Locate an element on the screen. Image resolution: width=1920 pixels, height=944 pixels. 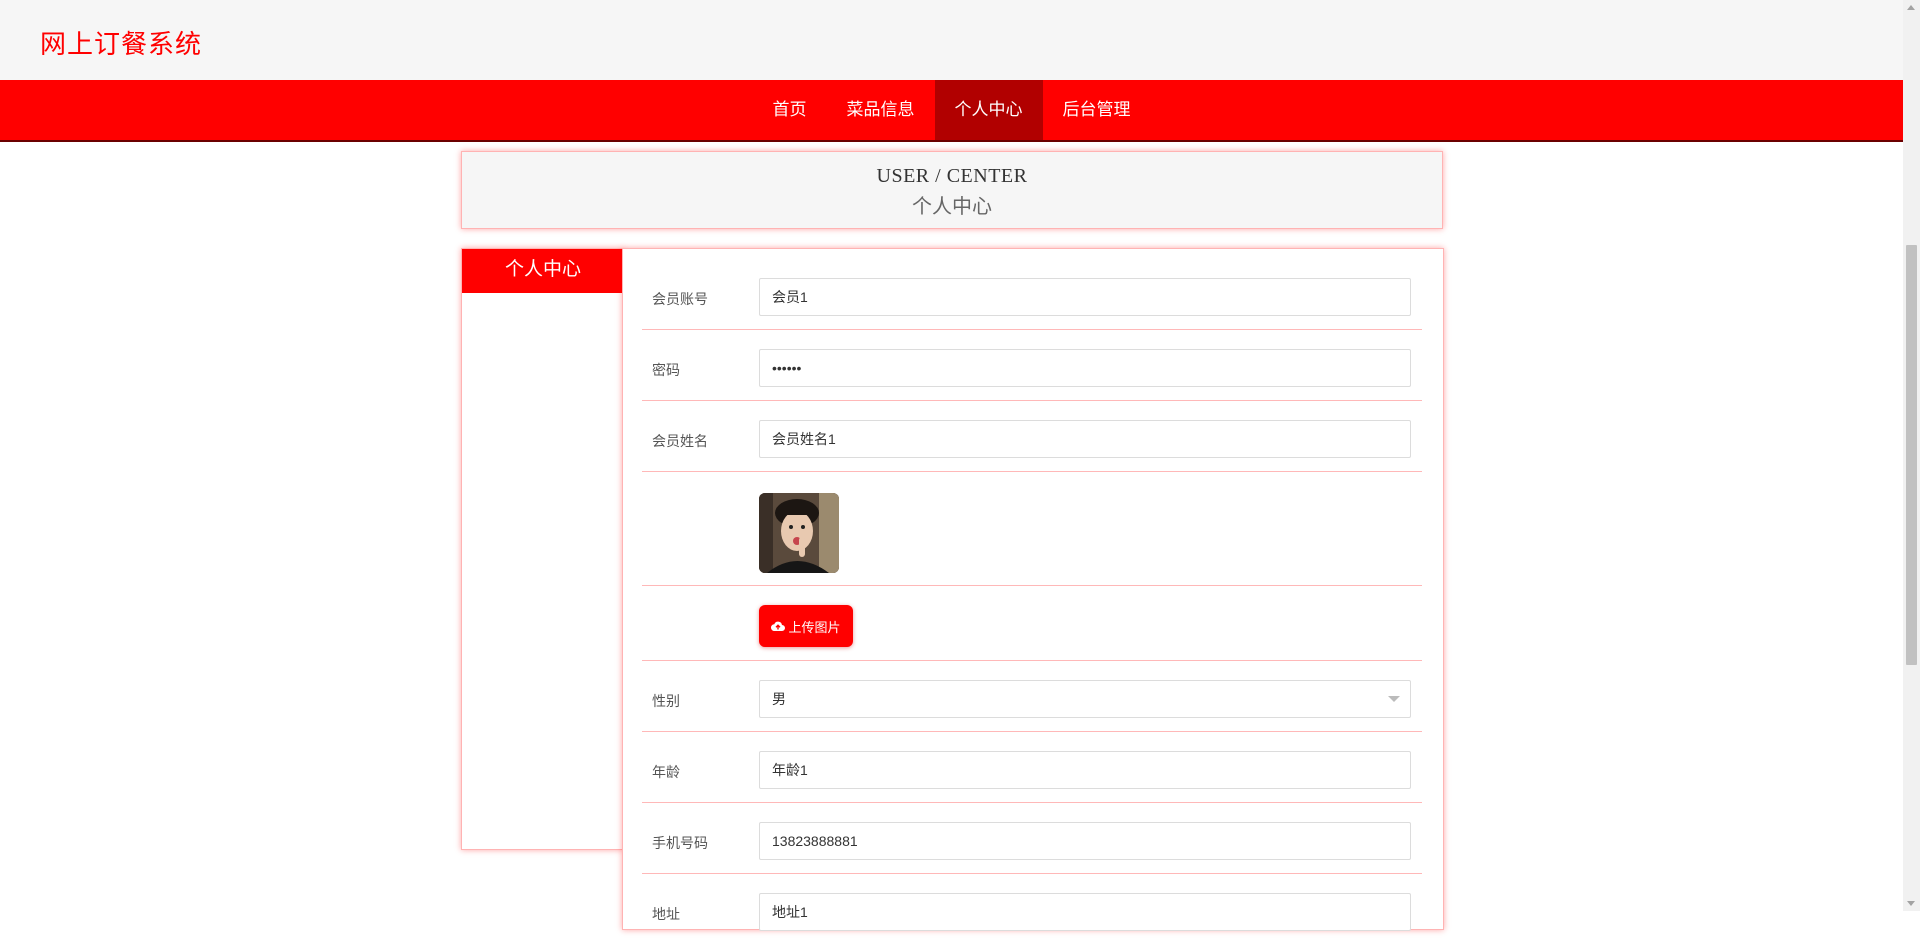
chevron-down-icon is located at coordinates (1394, 699).